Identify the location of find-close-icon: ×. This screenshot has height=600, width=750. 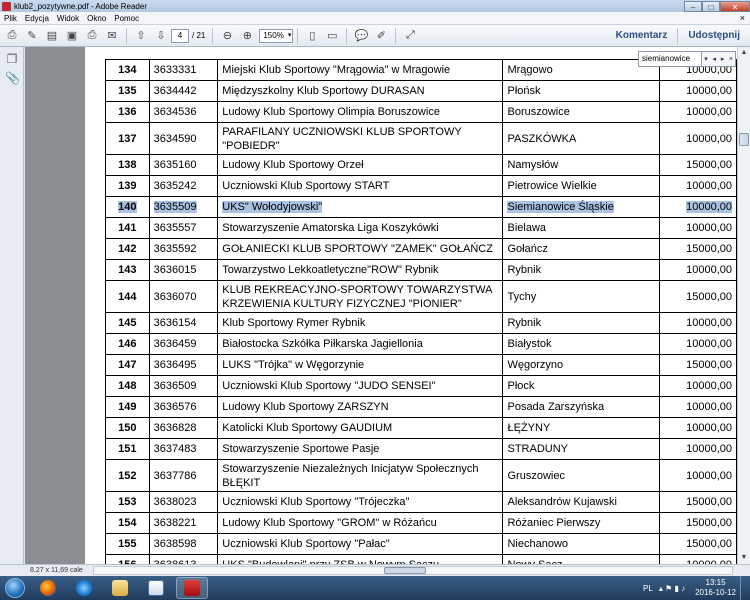
(731, 59).